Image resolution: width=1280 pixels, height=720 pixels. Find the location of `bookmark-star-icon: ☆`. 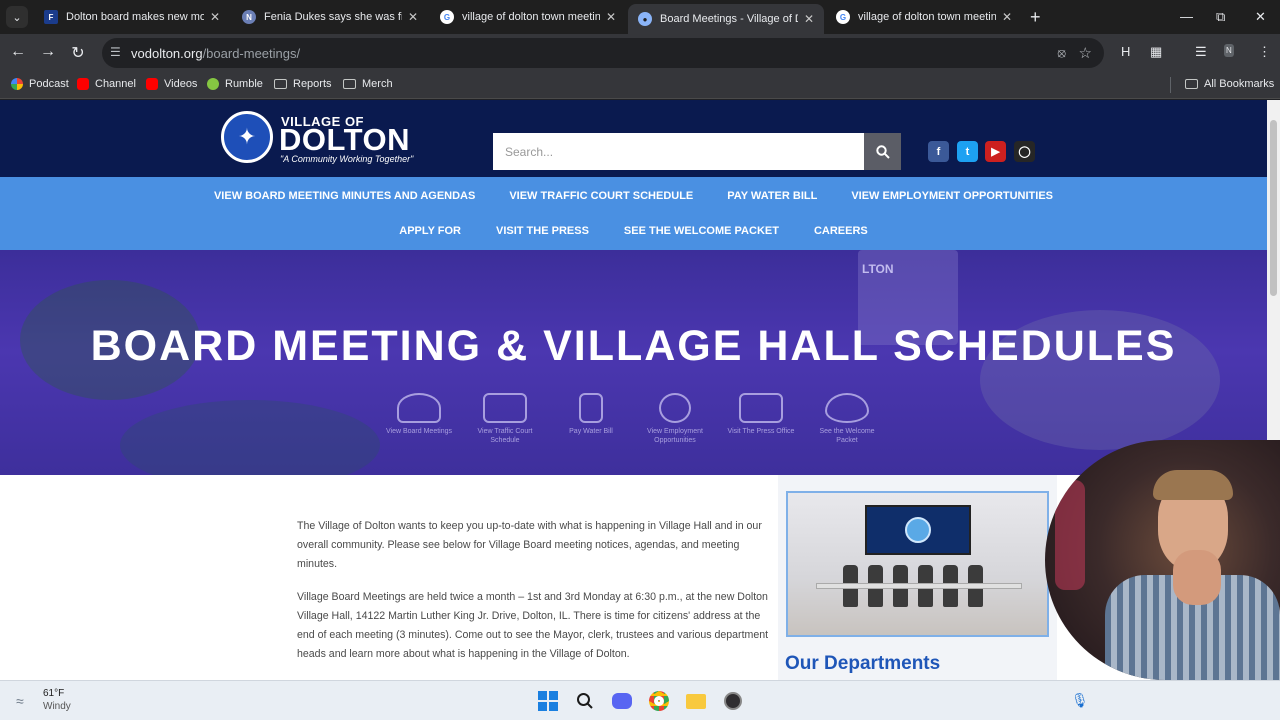

bookmark-star-icon: ☆ is located at coordinates (1085, 53).